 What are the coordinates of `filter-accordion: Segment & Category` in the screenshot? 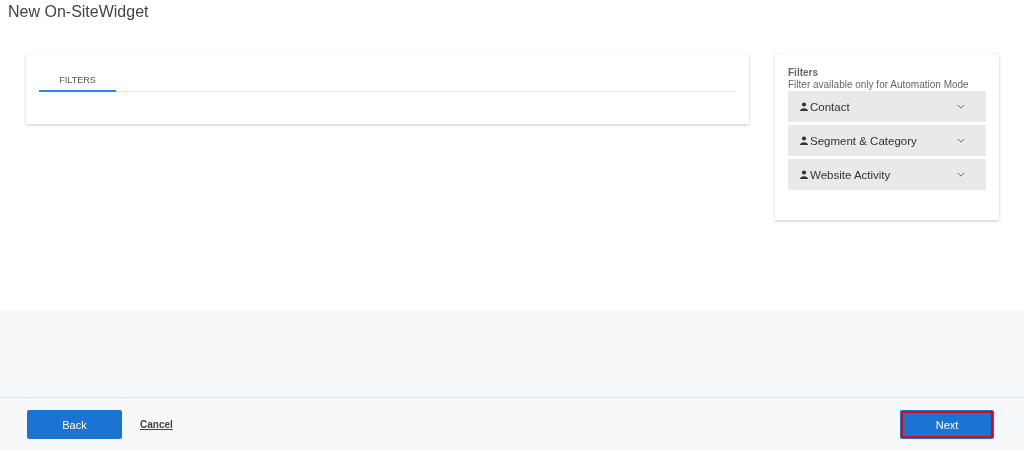 It's located at (887, 140).